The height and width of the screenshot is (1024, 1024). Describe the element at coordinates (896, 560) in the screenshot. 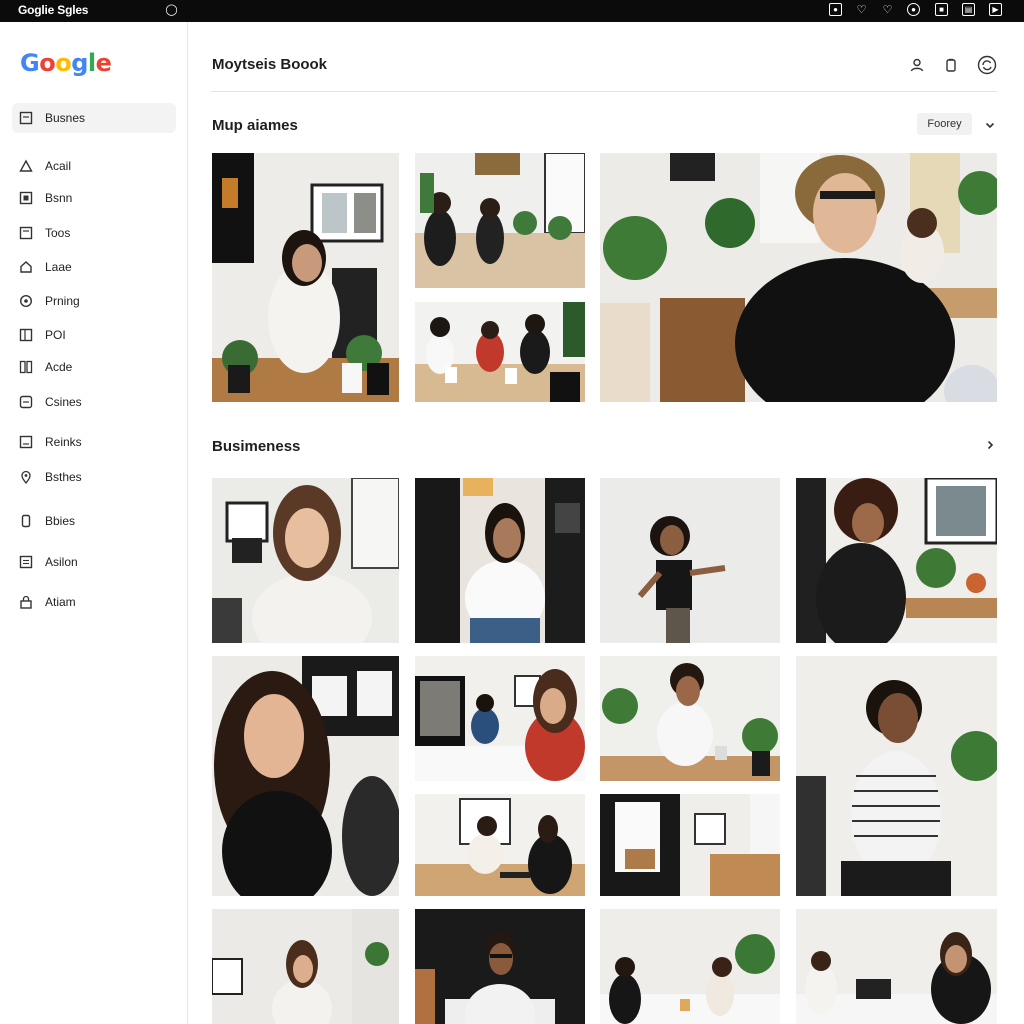

I see `photo-woman-curly-hair-table` at that location.